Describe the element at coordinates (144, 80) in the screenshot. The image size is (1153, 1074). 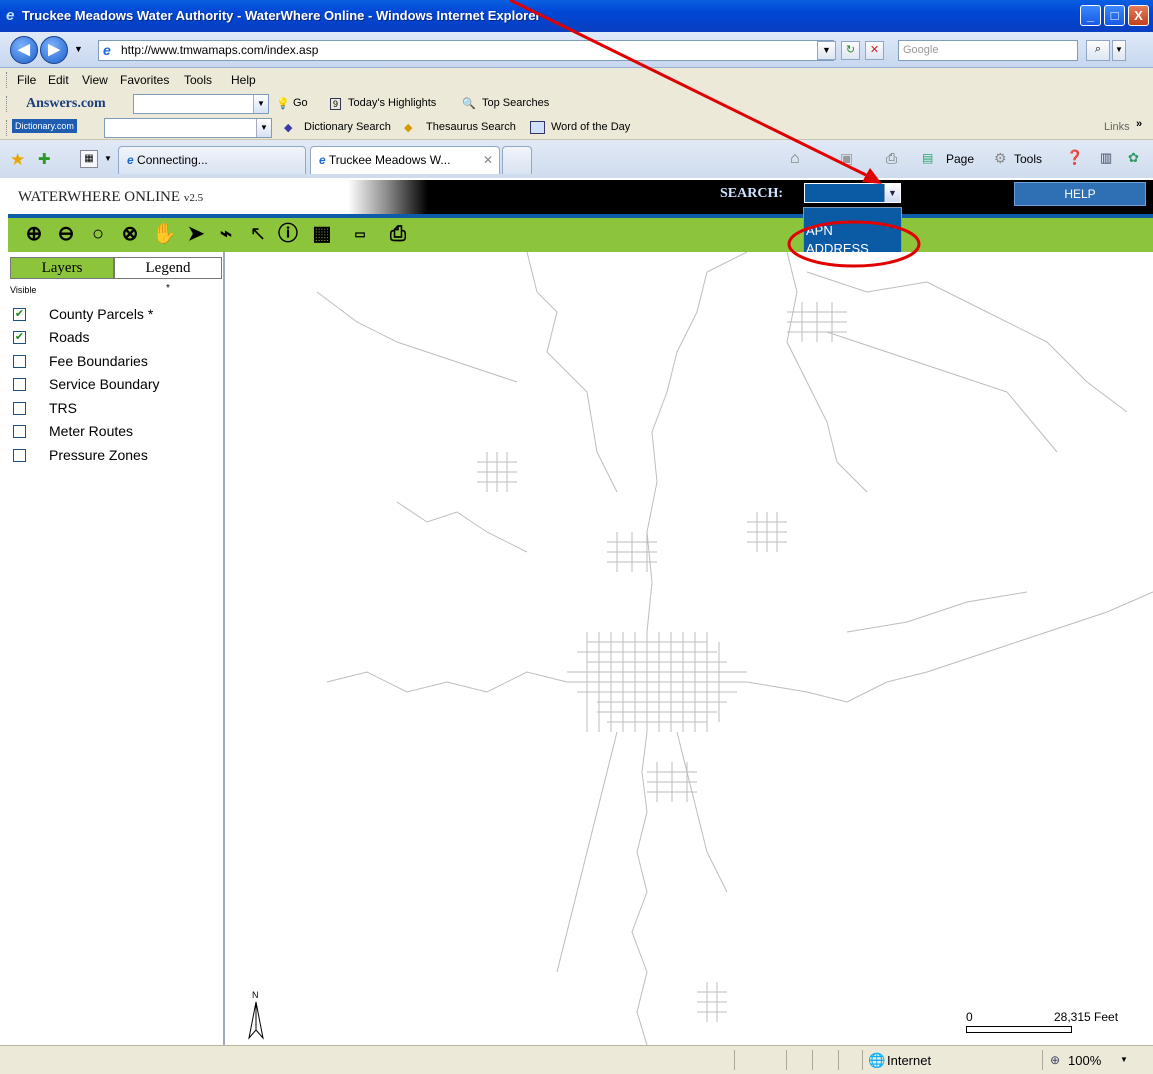
I see `menu-favorites: Favorites` at that location.